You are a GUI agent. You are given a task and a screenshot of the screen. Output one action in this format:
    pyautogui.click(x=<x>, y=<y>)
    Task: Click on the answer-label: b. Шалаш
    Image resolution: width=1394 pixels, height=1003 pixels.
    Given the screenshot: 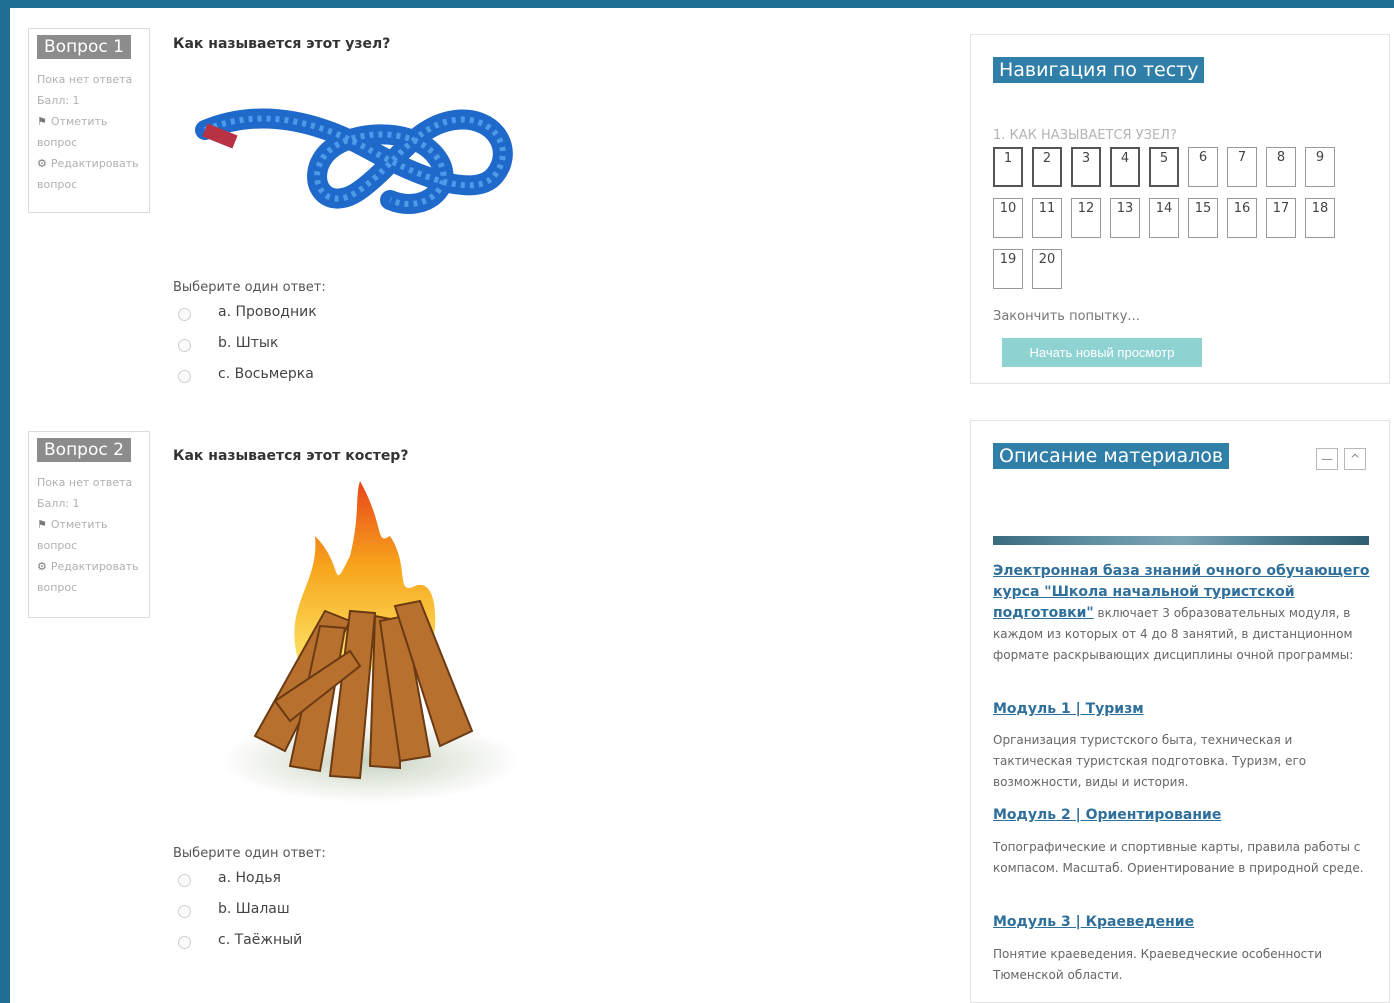 What is the action you would take?
    pyautogui.click(x=254, y=909)
    